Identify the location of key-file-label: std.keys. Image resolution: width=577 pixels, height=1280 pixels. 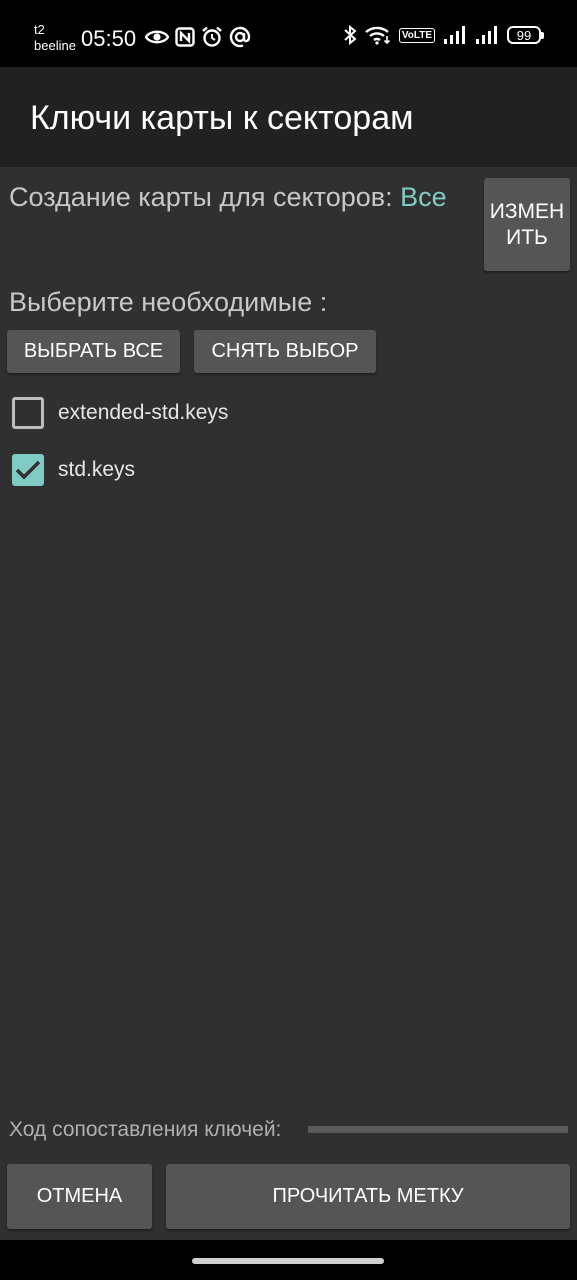
(97, 469).